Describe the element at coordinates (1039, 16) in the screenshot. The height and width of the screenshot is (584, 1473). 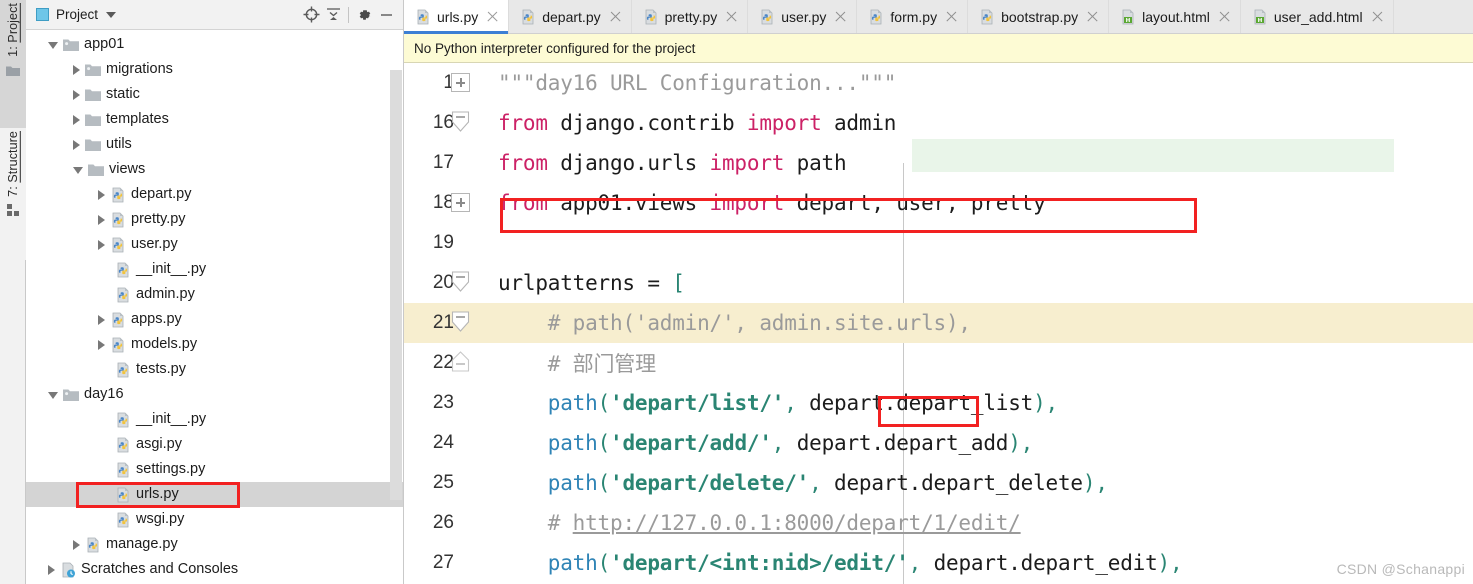
I see `editor-tab-bootstrap-py: bootstrap.py` at that location.